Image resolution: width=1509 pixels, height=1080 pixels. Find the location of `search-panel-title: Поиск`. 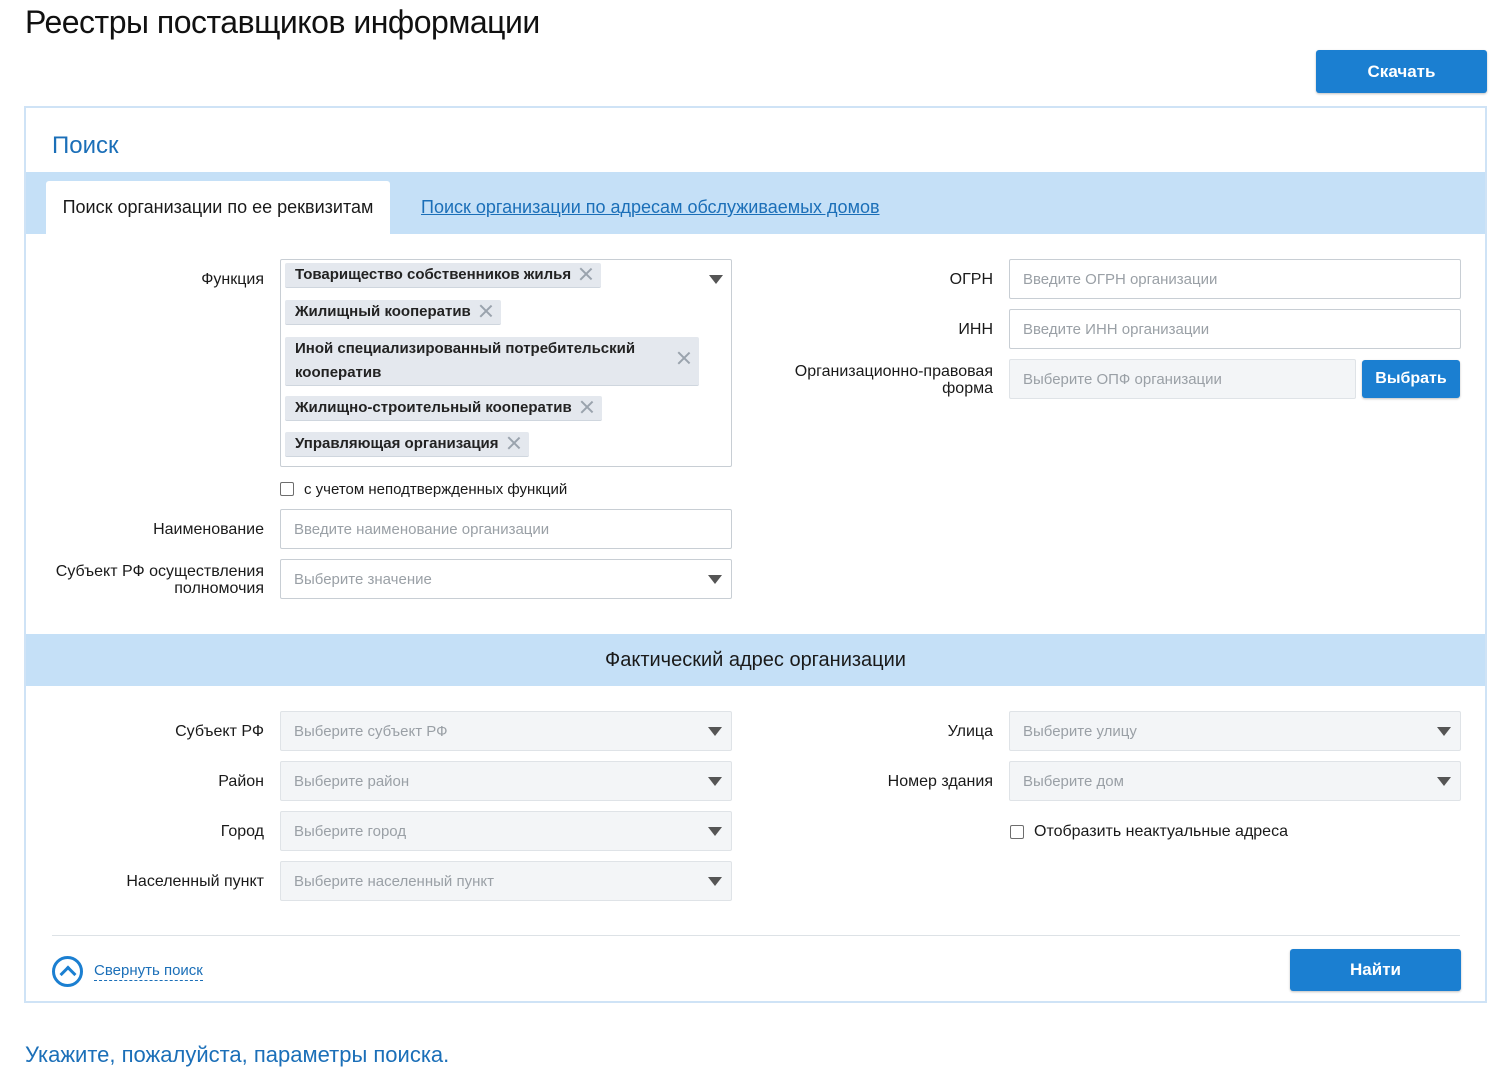

search-panel-title: Поиск is located at coordinates (85, 145).